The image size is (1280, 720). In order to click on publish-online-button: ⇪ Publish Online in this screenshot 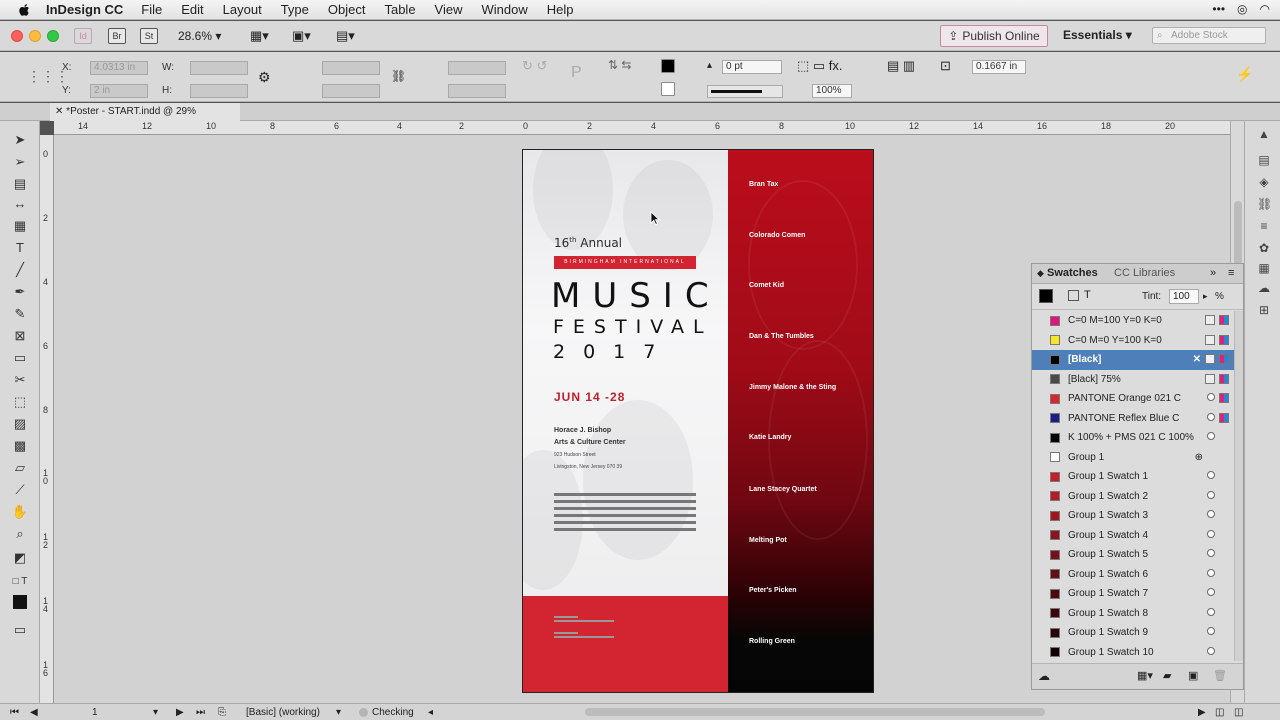, I will do `click(994, 36)`.